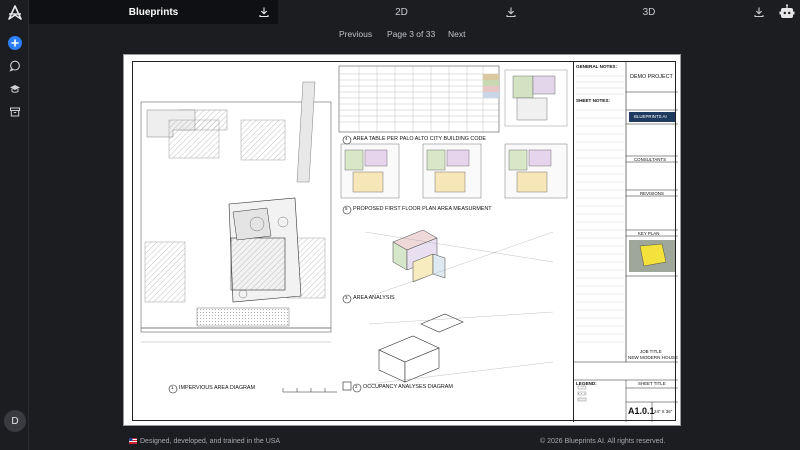 Image resolution: width=800 pixels, height=450 pixels. I want to click on tab-label: 2D, so click(401, 12).